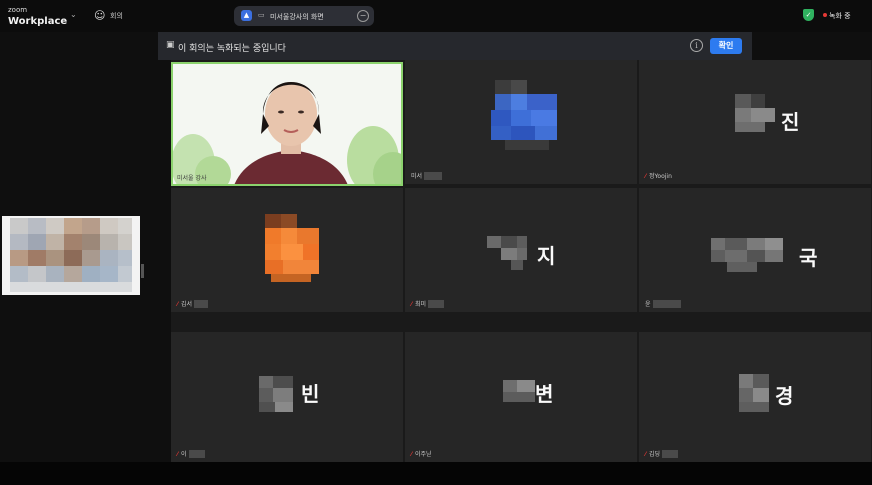  Describe the element at coordinates (363, 16) in the screenshot. I see `minus-circle-icon: −` at that location.